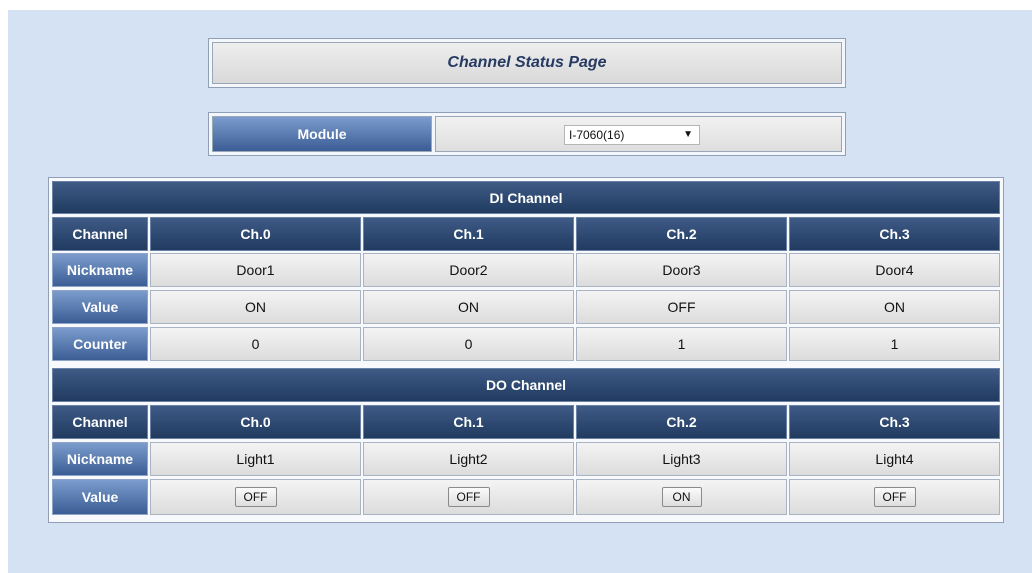 The height and width of the screenshot is (573, 1032). Describe the element at coordinates (468, 422) in the screenshot. I see `do-channel-header: Ch.1` at that location.